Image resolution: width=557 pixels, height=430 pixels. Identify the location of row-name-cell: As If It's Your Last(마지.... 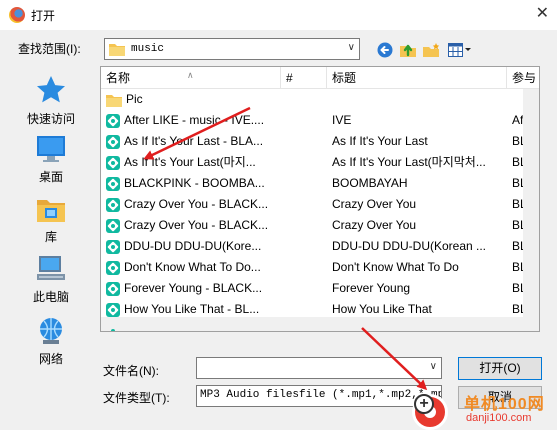
(192, 162).